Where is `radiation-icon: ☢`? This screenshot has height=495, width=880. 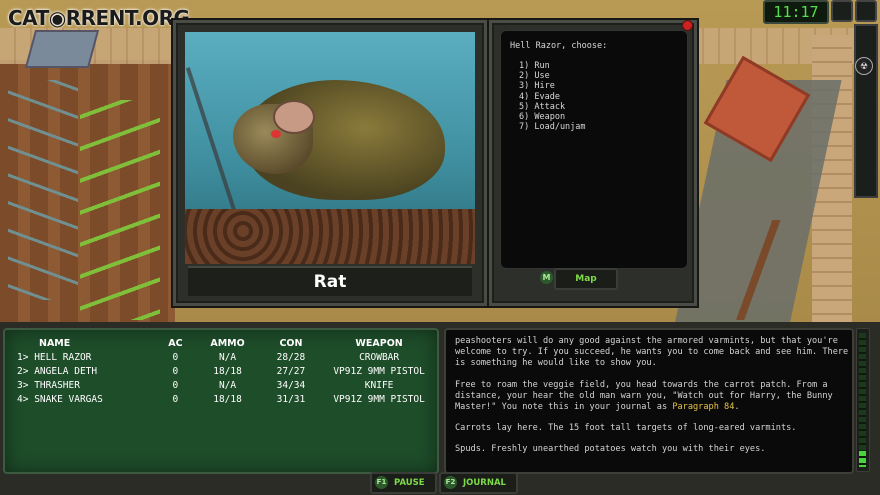
radiation-icon: ☢ is located at coordinates (864, 66).